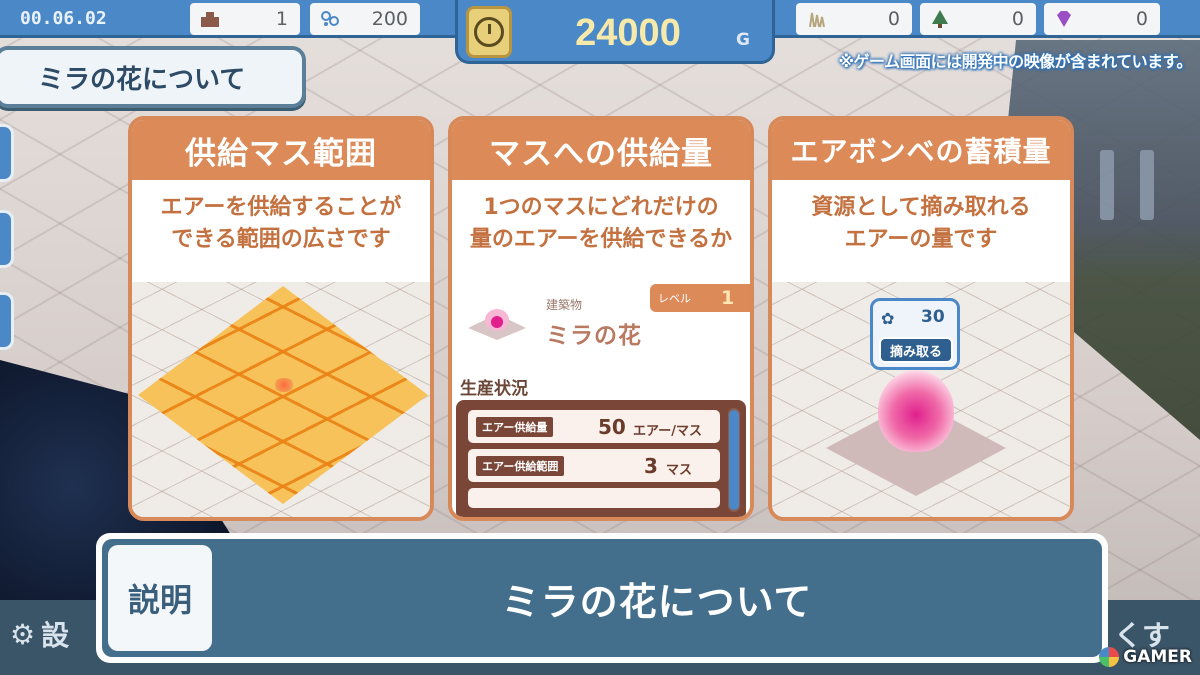  I want to click on harvest-bubble: ✿ 30 摘み取る, so click(915, 334).